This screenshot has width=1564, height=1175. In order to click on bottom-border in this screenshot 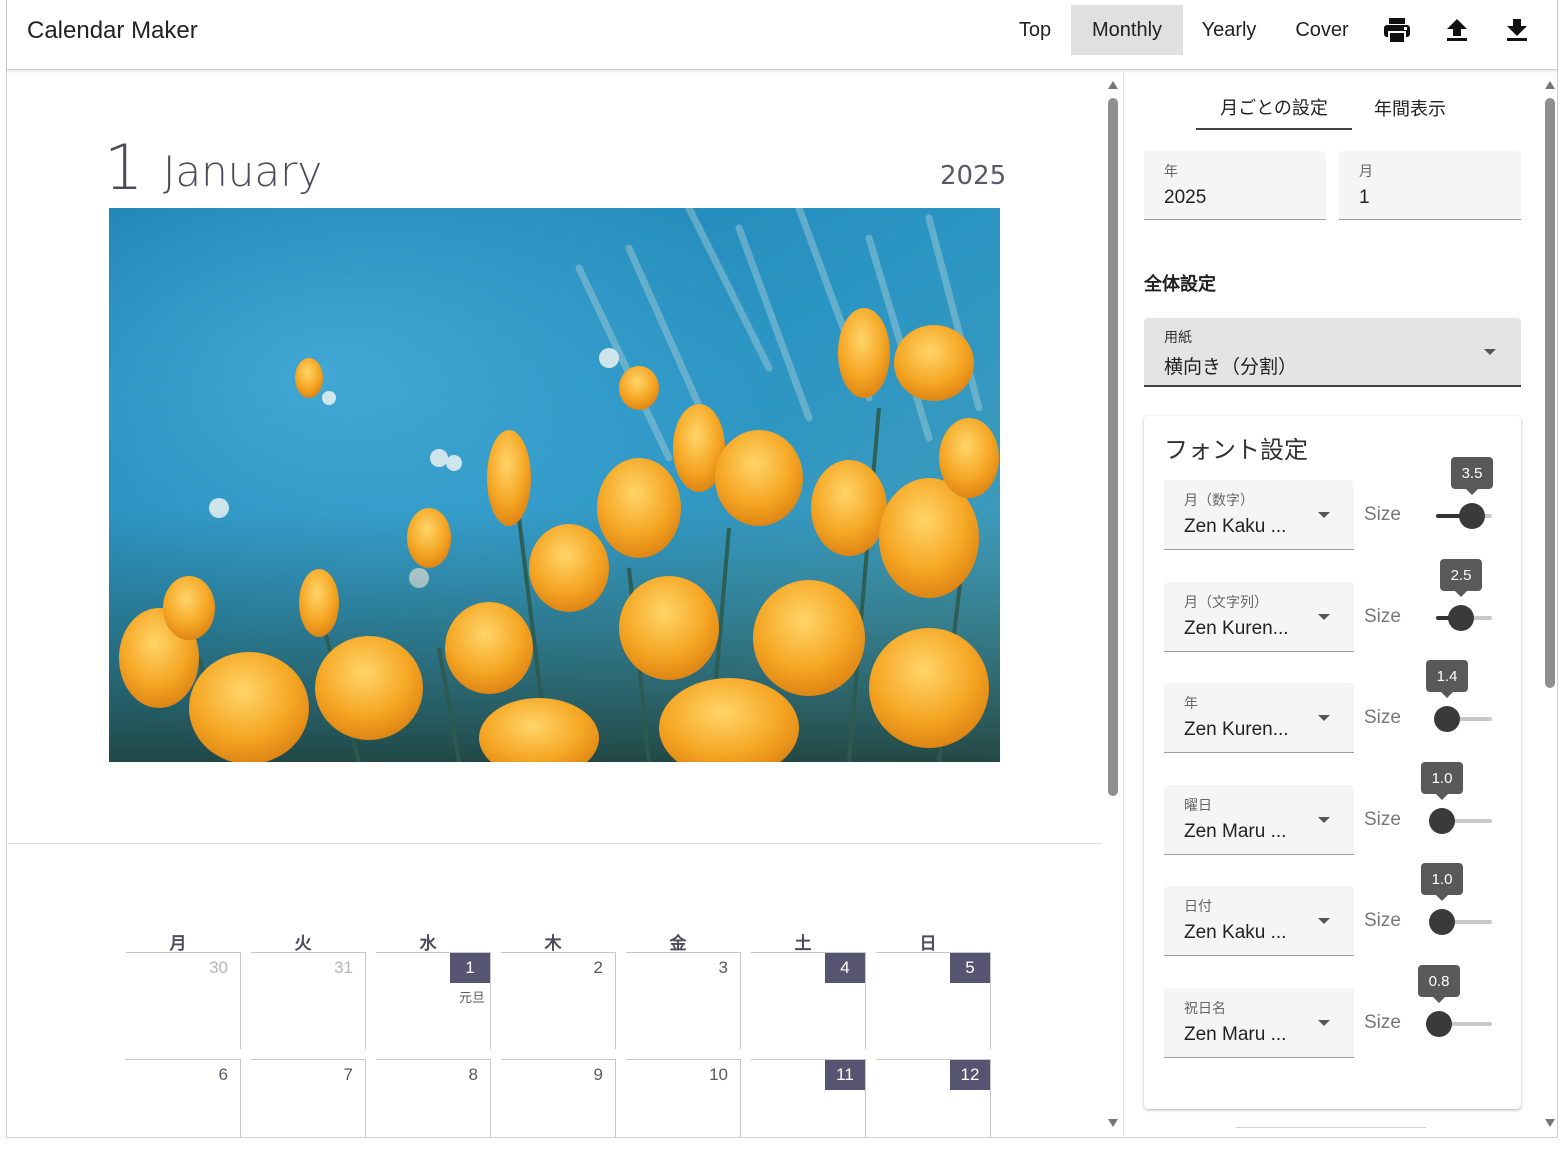, I will do `click(782, 1137)`.